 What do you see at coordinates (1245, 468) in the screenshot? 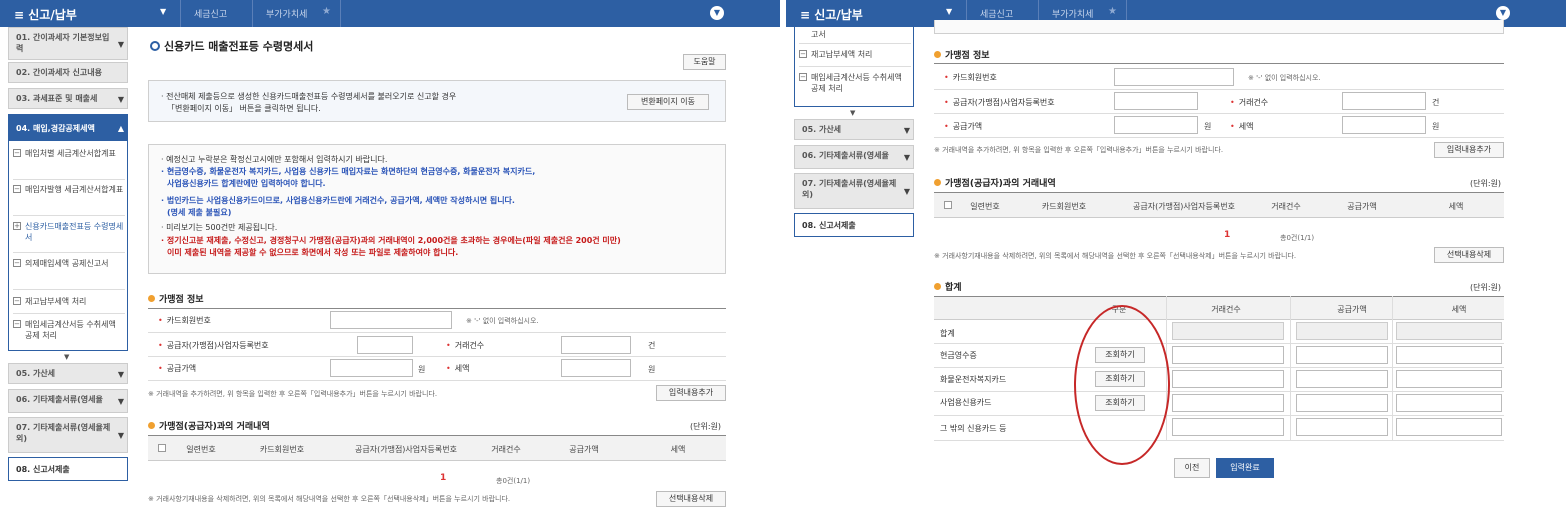
I see `complete-button: 입력완료` at bounding box center [1245, 468].